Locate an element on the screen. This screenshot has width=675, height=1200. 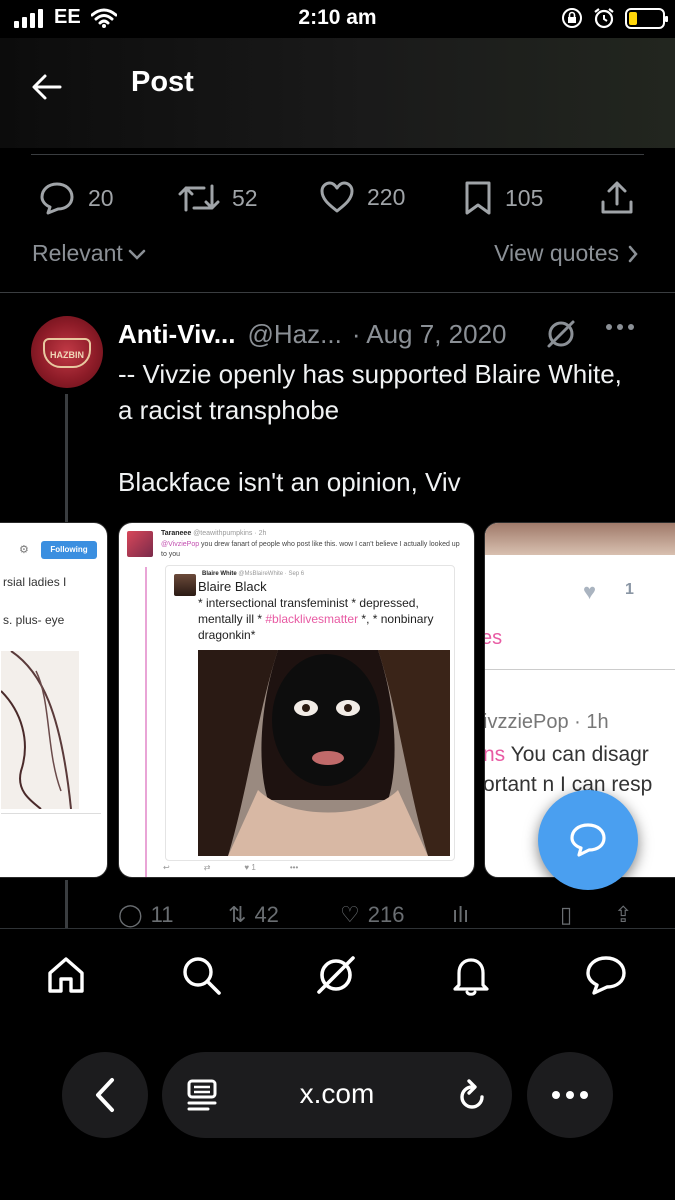
following-button: Following is located at coordinates (69, 550).